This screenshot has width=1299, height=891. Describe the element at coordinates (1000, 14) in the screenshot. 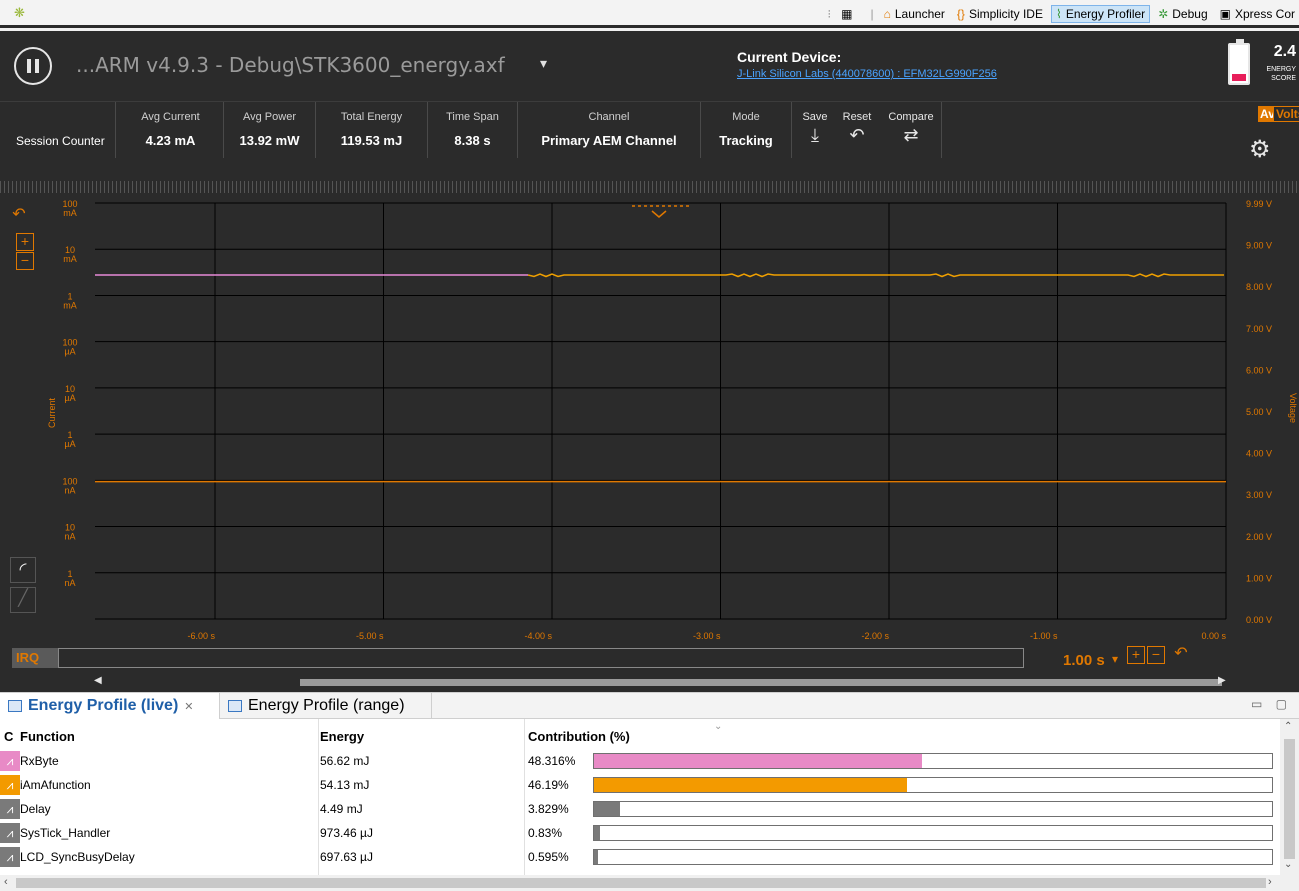

I see `perspective-simplicity-ide: {} Simplicity IDE` at that location.